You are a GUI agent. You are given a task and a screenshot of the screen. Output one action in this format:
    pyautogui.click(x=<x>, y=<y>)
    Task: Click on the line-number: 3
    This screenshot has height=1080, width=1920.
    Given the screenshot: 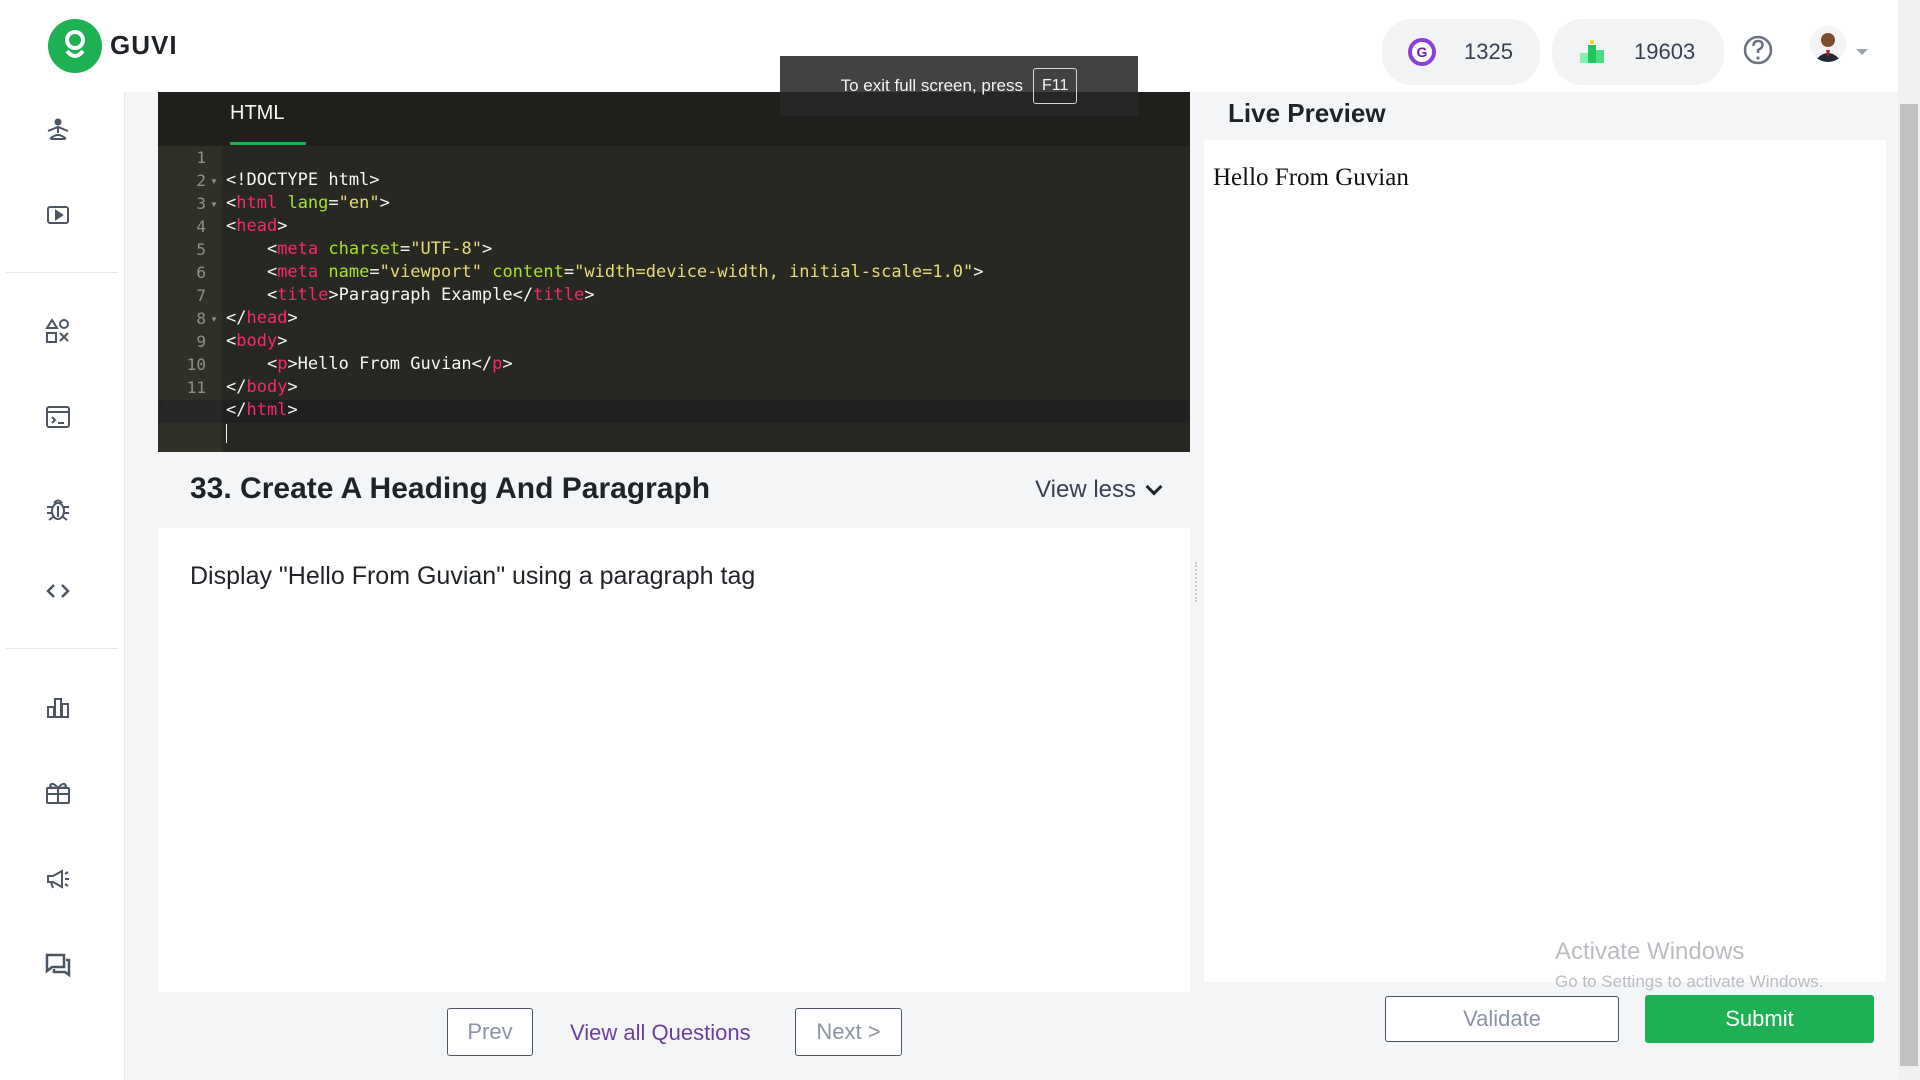 What is the action you would take?
    pyautogui.click(x=201, y=203)
    